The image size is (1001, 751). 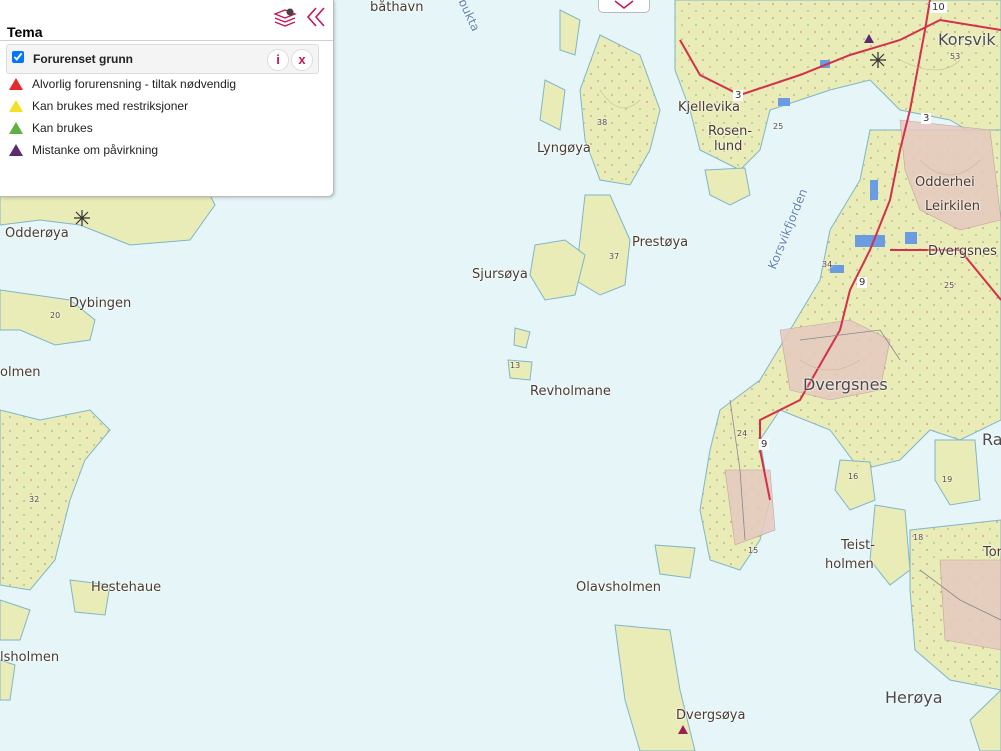 I want to click on place-label: Leirkilen, so click(x=952, y=206).